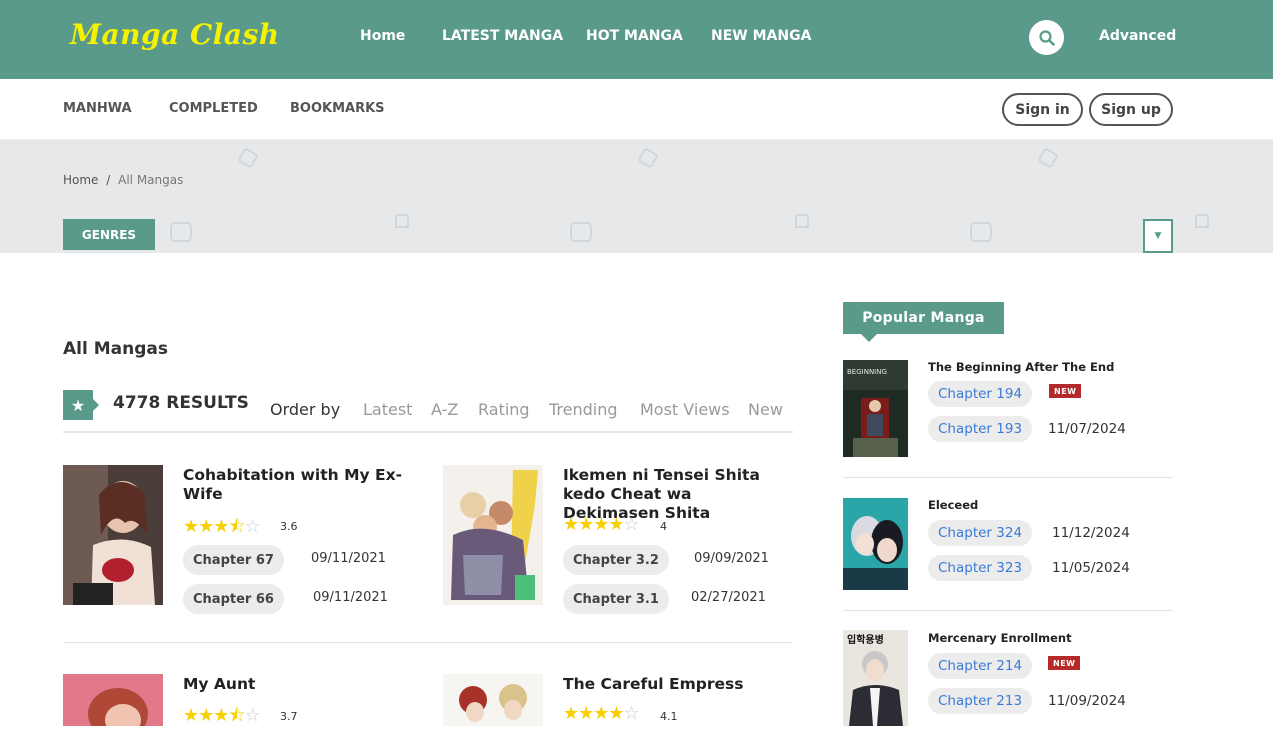 This screenshot has height=733, width=1273. Describe the element at coordinates (289, 716) in the screenshot. I see `rating-score: 3.7` at that location.